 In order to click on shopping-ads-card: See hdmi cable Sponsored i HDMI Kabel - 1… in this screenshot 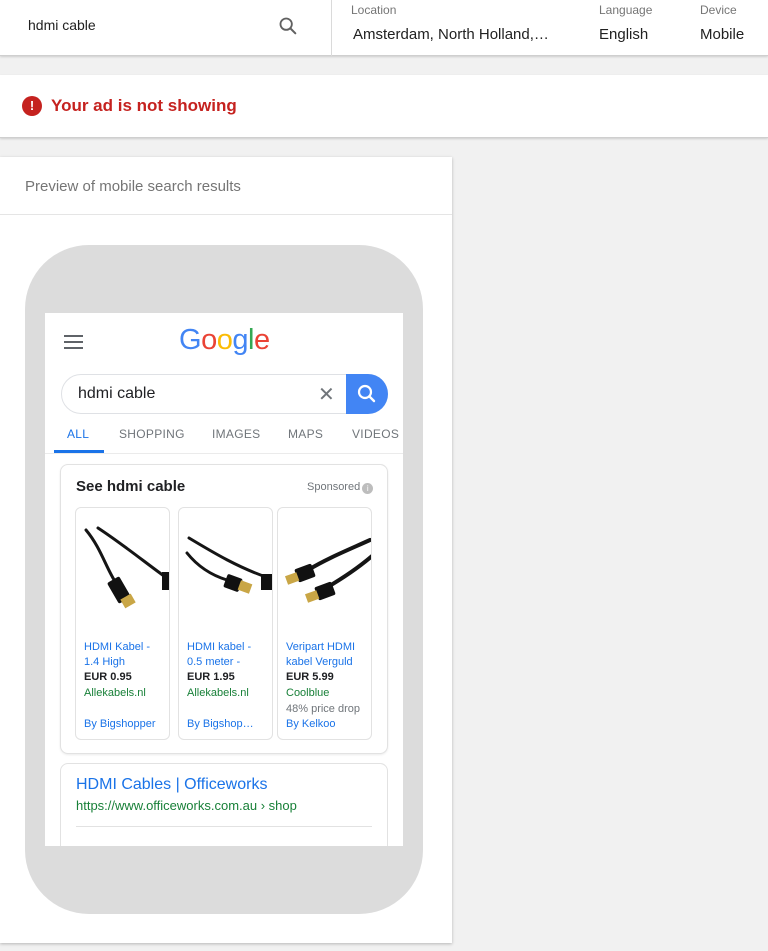, I will do `click(224, 609)`.